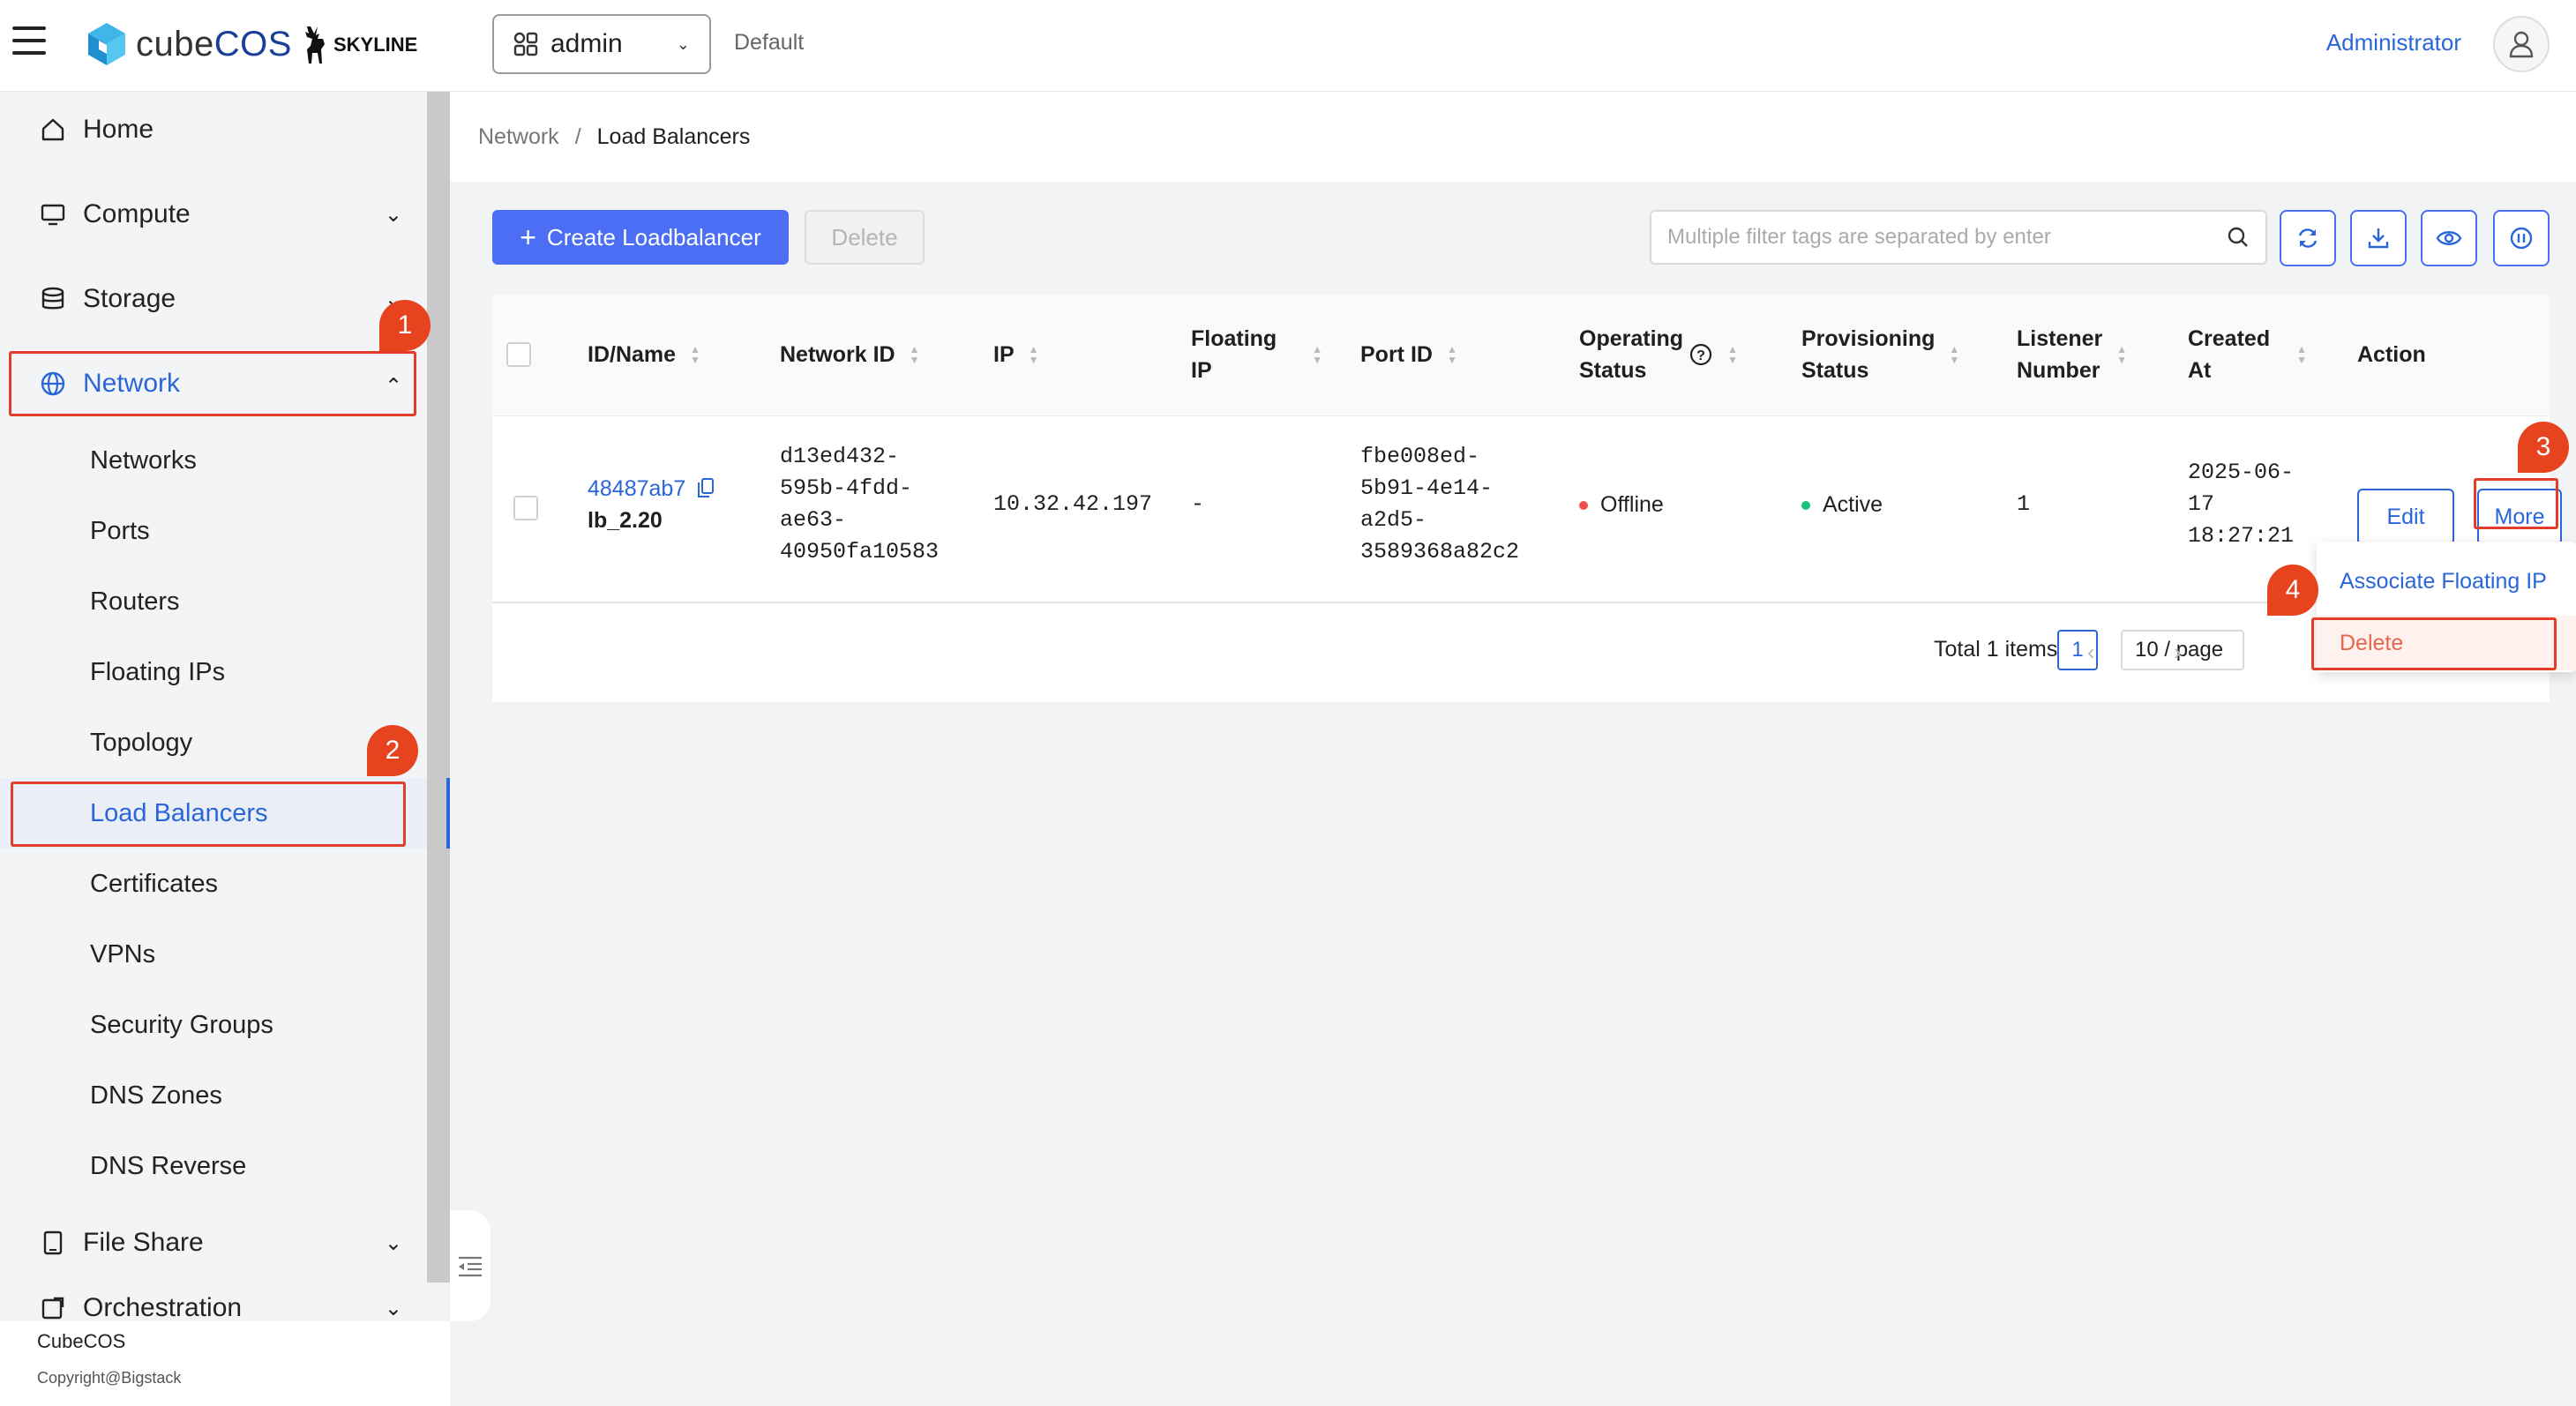 The image size is (2576, 1406). I want to click on more-button: More, so click(2520, 517).